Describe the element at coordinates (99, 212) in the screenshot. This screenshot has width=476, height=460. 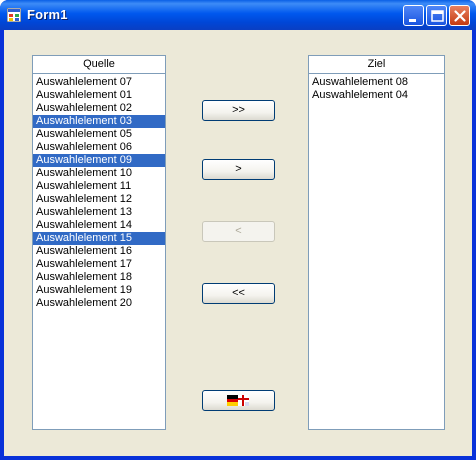
I see `list-item: Auswahlelement 13` at that location.